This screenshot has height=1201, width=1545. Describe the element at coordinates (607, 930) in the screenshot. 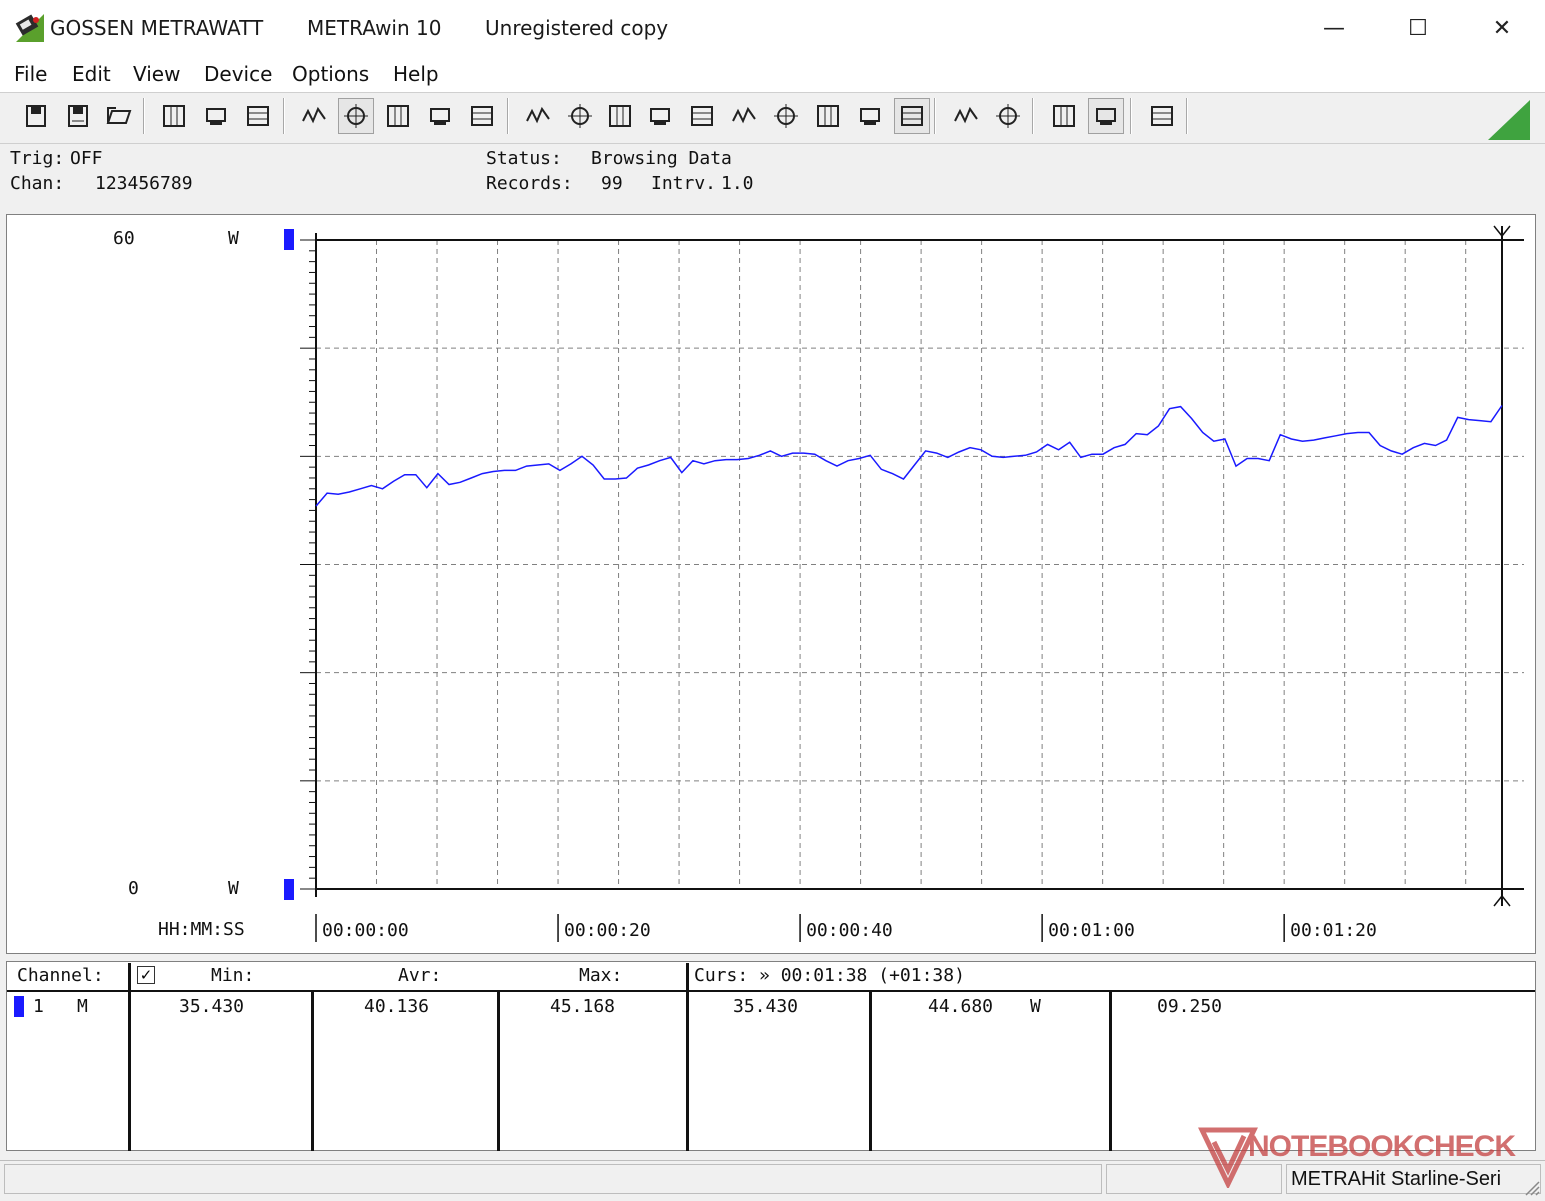

I see `x-tick-label: 00:00:20` at that location.